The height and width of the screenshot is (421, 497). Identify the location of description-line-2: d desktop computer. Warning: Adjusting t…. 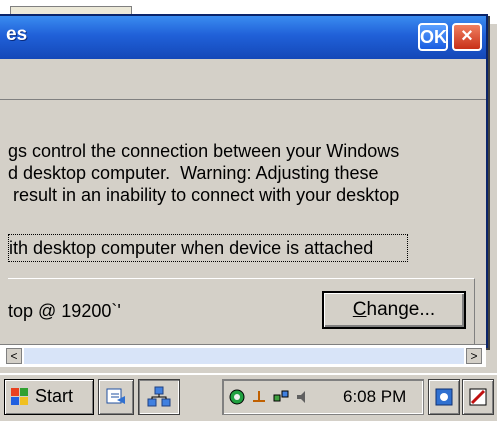
(193, 173).